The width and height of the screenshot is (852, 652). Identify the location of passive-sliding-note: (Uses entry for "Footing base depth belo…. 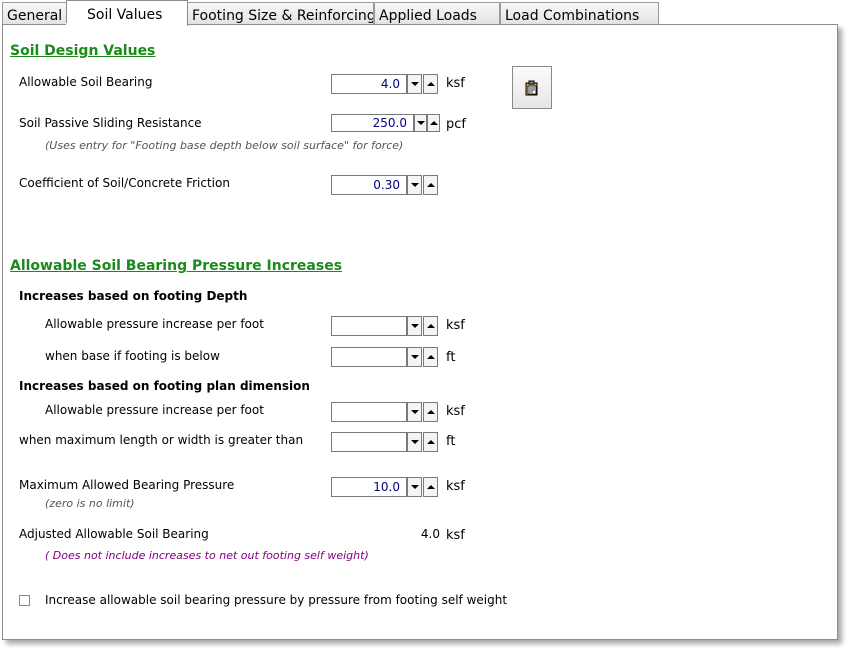
(224, 145).